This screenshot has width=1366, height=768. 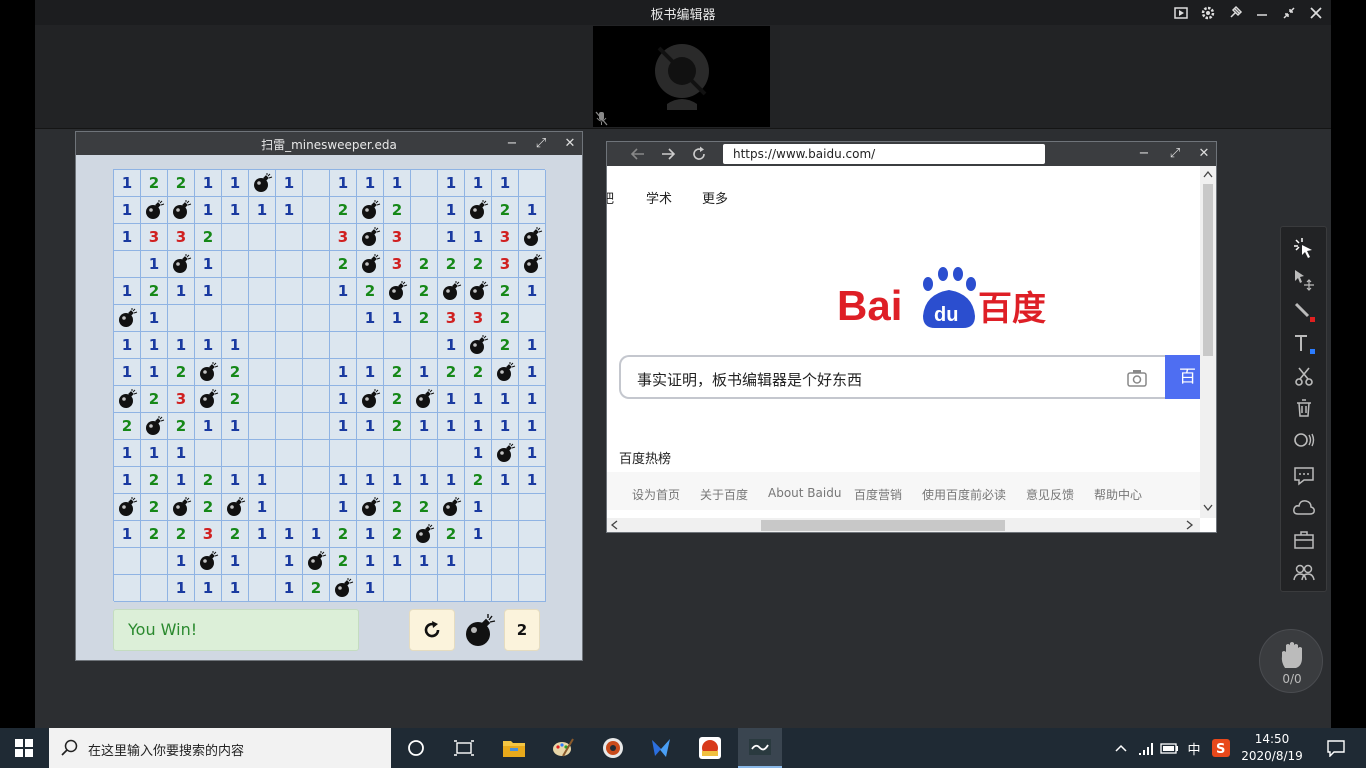 What do you see at coordinates (1182, 377) in the screenshot?
I see `search-button: 百` at bounding box center [1182, 377].